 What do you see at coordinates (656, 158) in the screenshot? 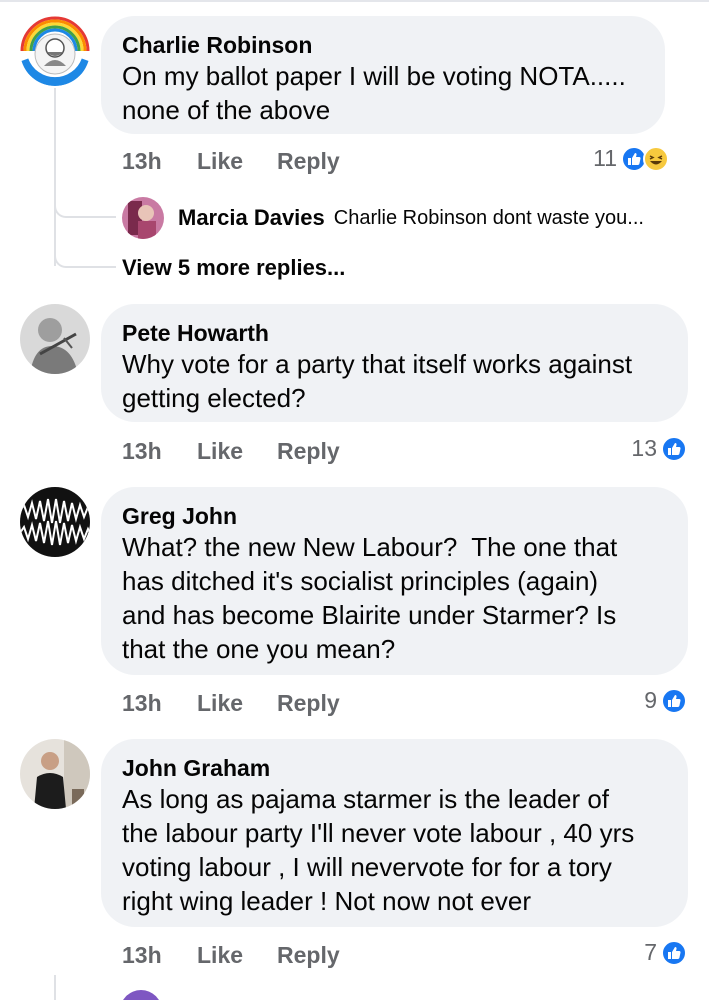
I see `haha-icon` at bounding box center [656, 158].